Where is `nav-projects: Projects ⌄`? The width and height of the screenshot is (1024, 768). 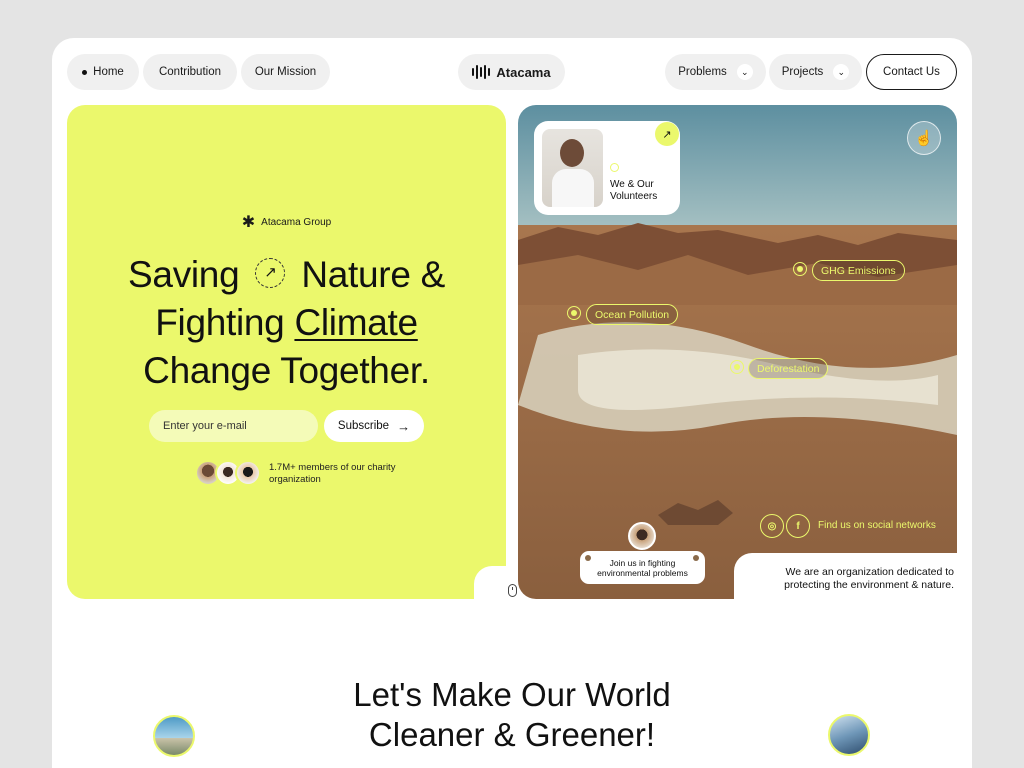
nav-projects: Projects ⌄ is located at coordinates (815, 72).